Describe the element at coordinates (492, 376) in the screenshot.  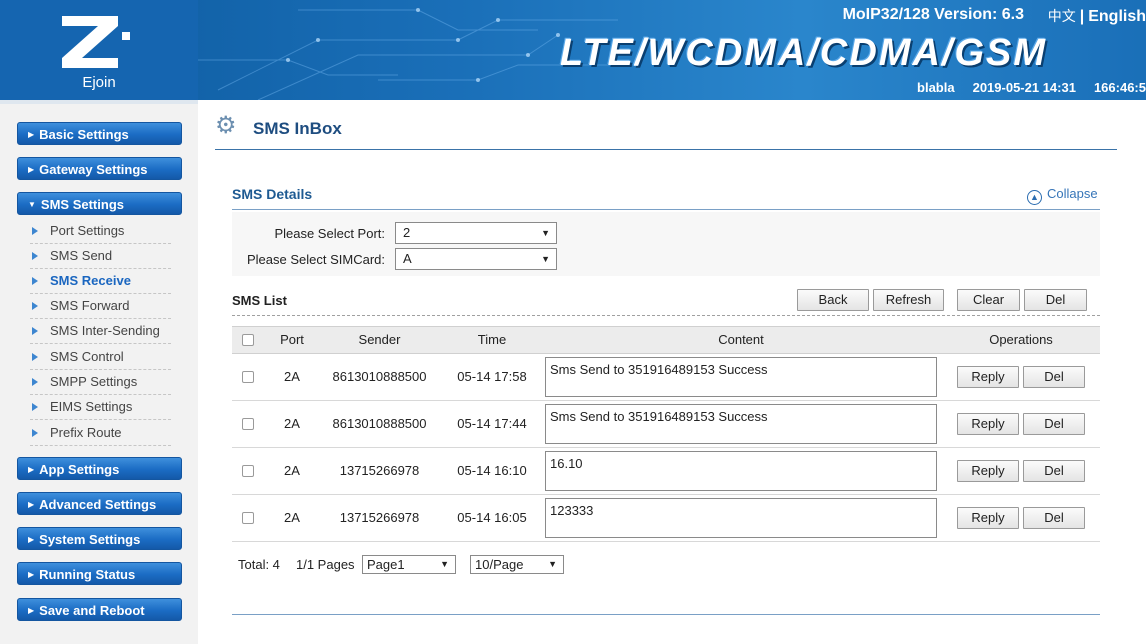
I see `row-time: 05-14 17:58` at that location.